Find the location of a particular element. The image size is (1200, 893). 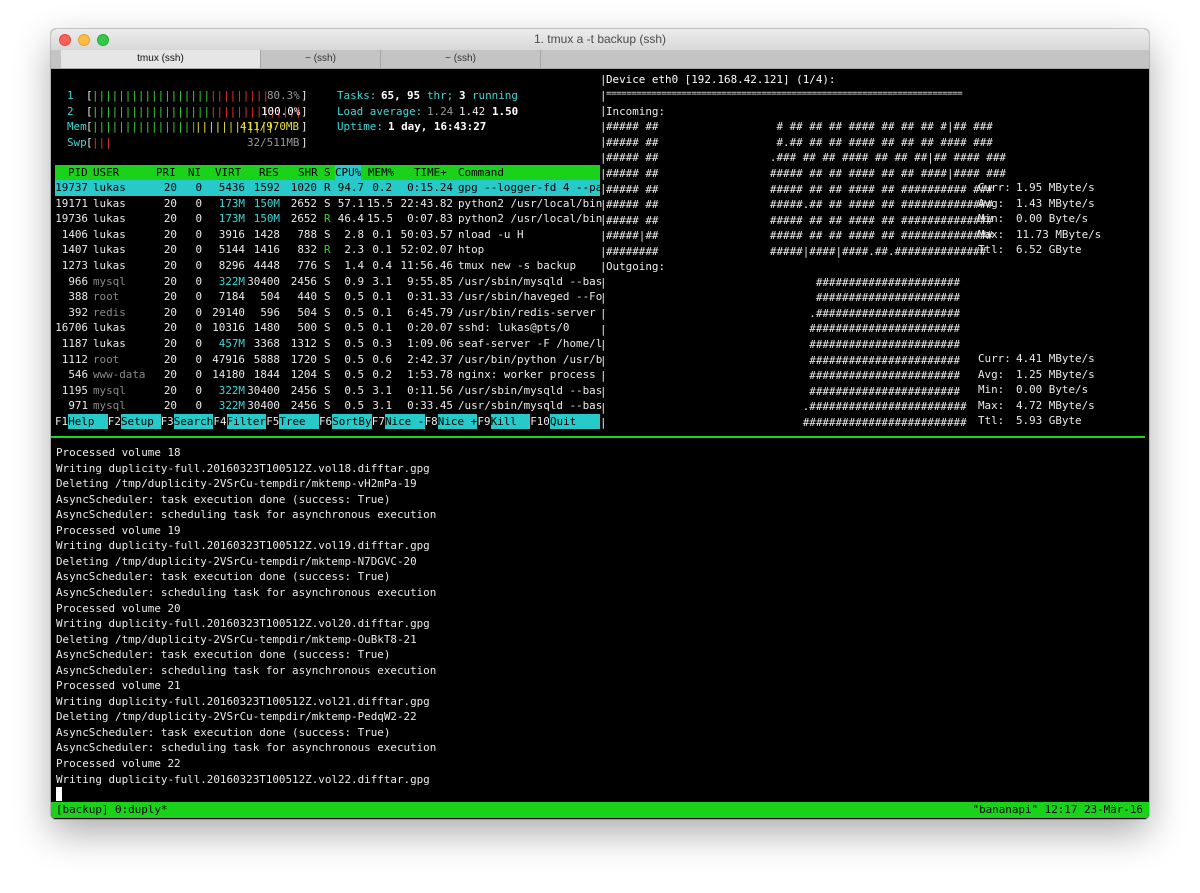

stat-value: 5.93 GByte is located at coordinates (1049, 421).